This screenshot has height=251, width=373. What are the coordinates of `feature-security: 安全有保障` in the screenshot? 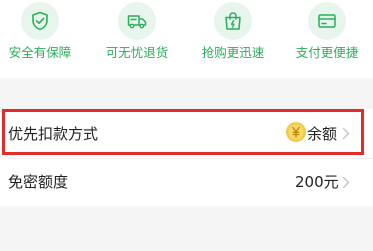 It's located at (40, 39).